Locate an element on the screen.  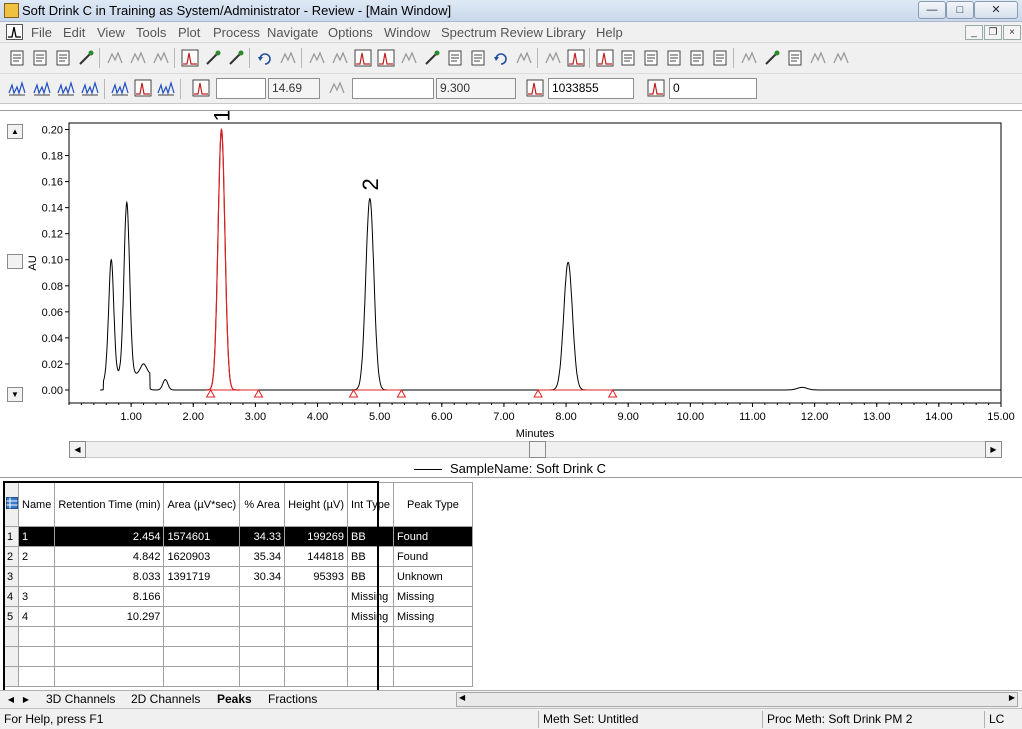
horizontal-scroll-thumb is located at coordinates (537, 449).